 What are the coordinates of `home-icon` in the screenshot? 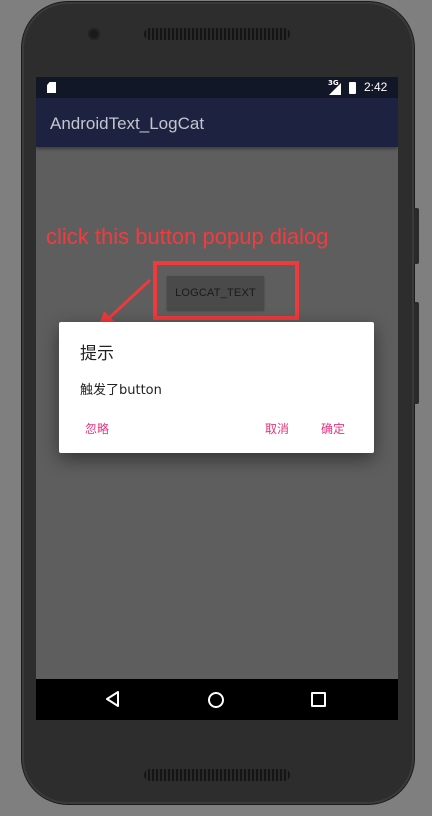 It's located at (216, 700).